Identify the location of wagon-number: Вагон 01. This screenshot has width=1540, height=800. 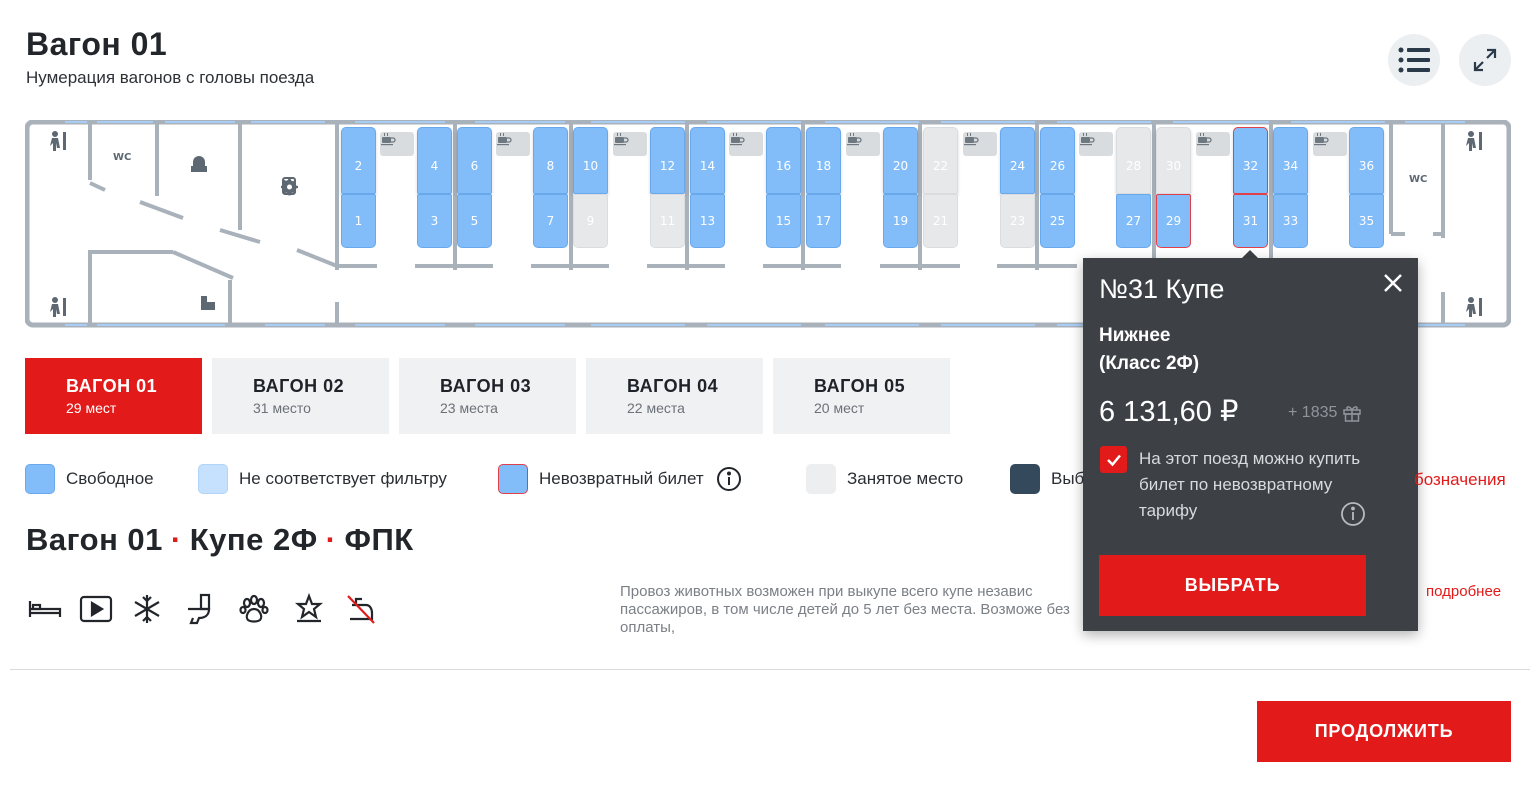
(94, 539).